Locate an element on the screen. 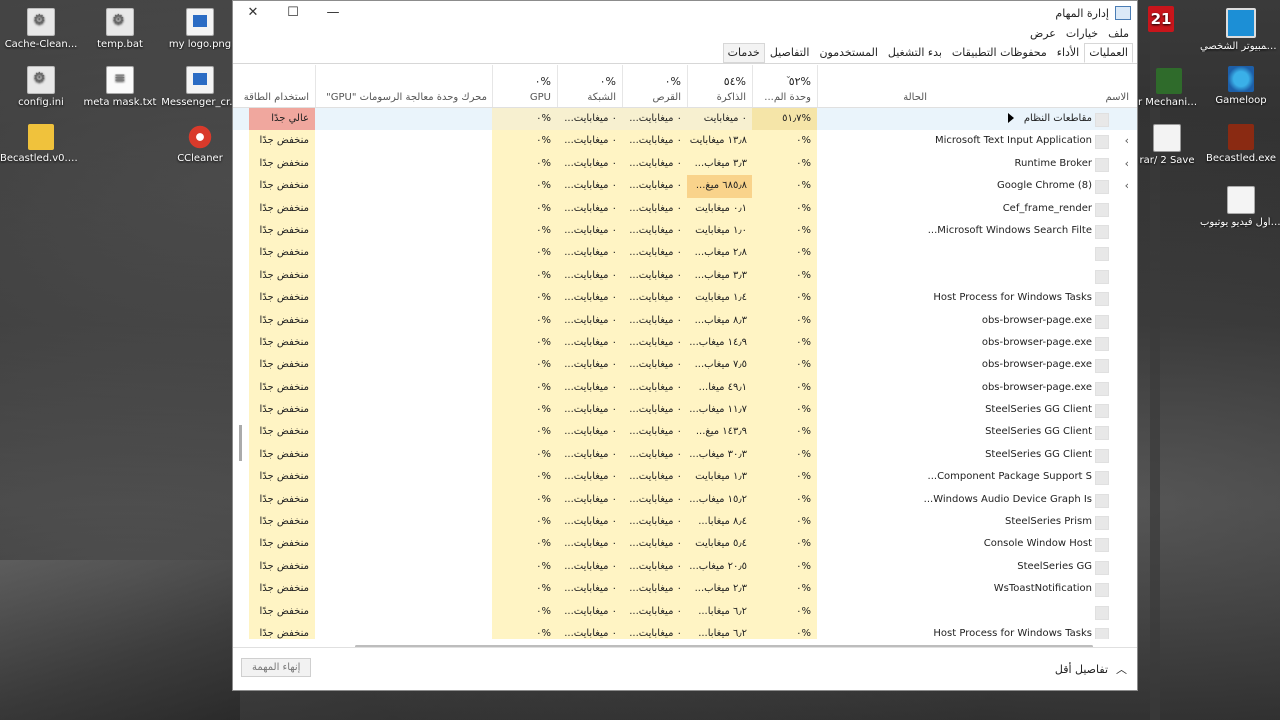  column-network: %٠ الشبكة is located at coordinates (589, 86).